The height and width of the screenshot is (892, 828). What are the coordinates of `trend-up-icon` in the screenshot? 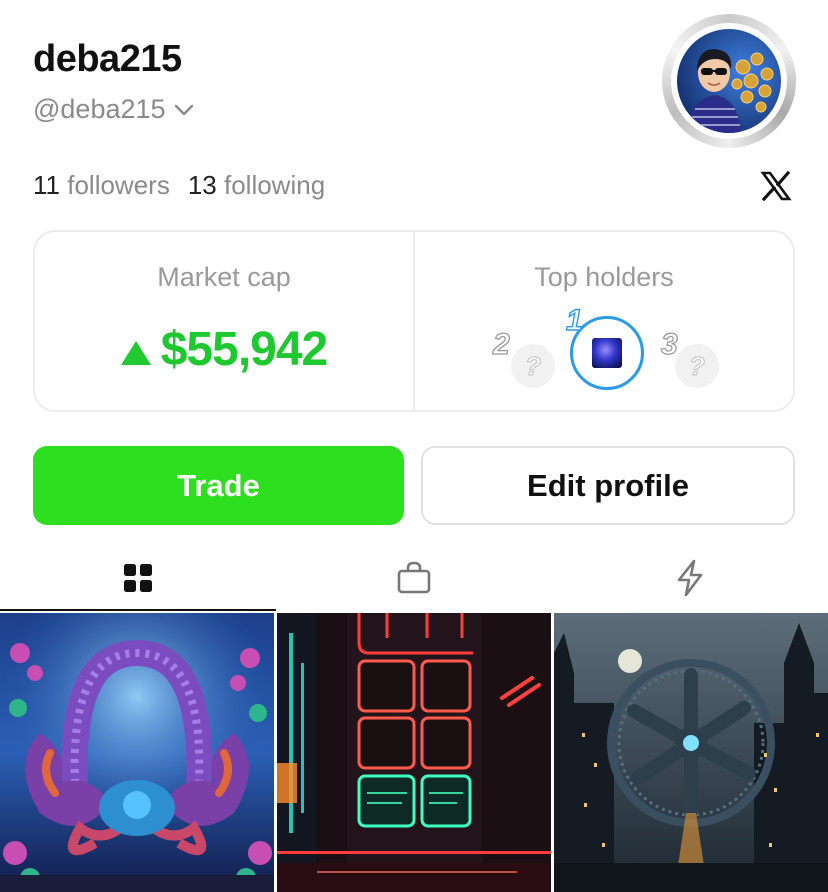 It's located at (135, 352).